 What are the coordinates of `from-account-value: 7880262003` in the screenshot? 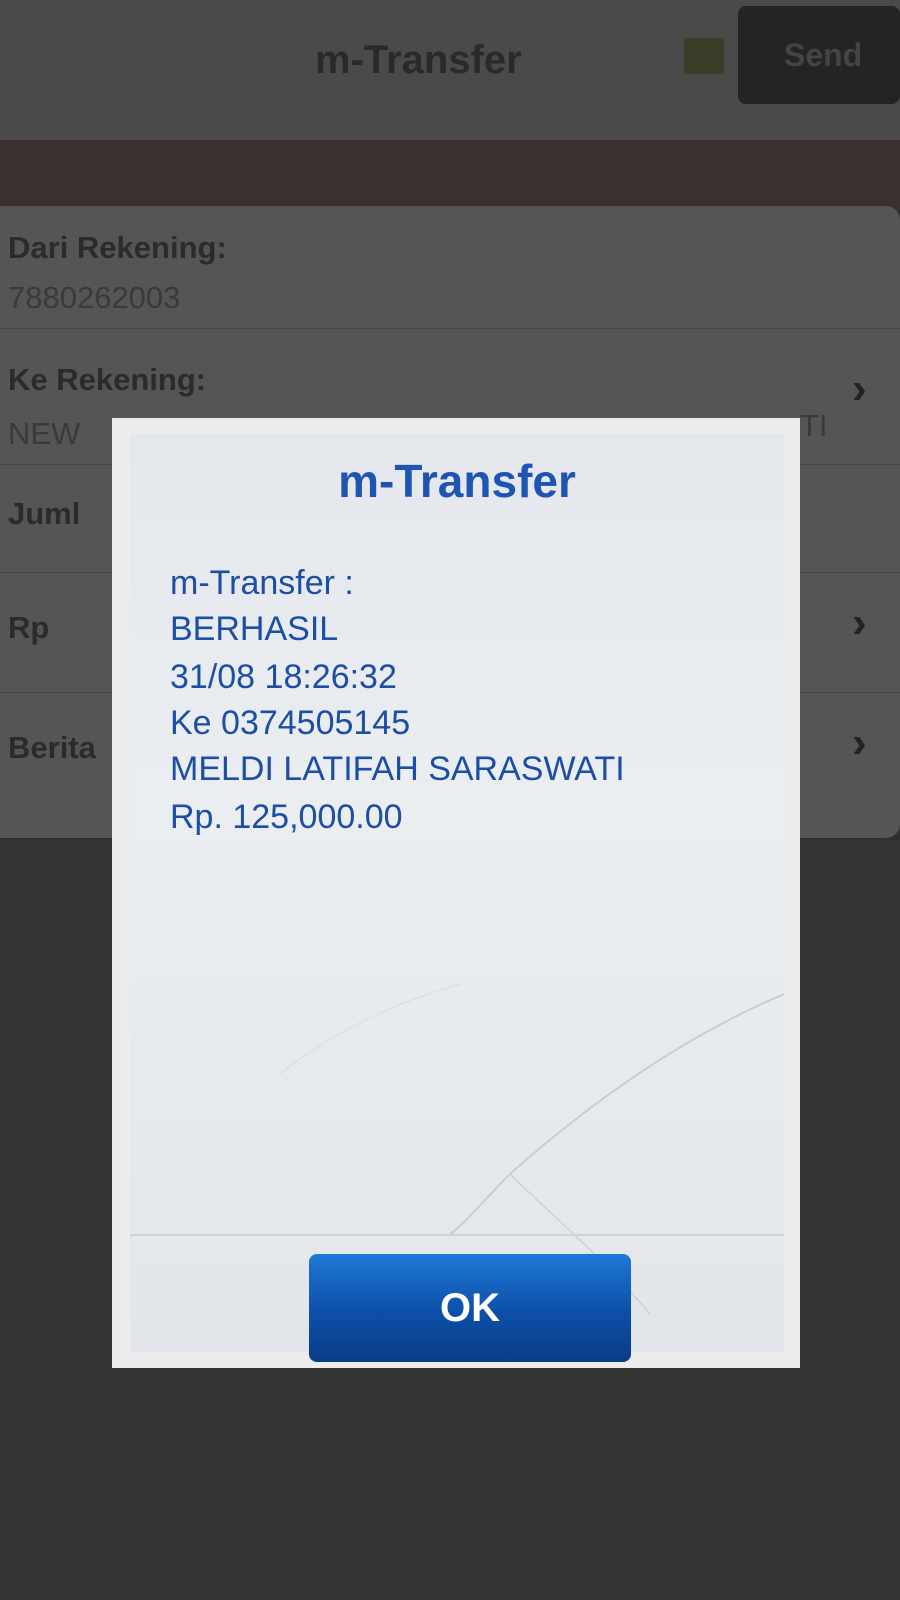 It's located at (94, 297).